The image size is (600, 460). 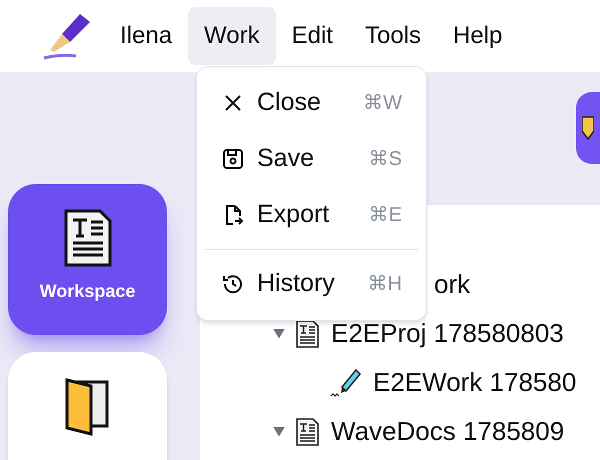 I want to click on shield-icon, so click(x=588, y=128).